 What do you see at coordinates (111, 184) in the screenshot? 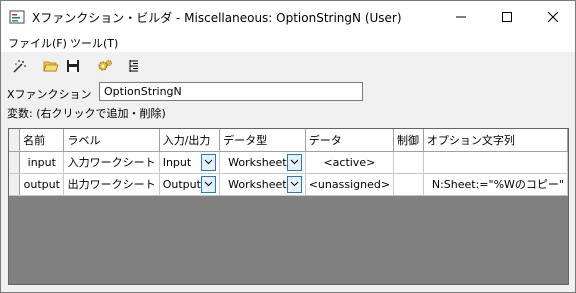
I see `cell-label: 出力ワークシート` at bounding box center [111, 184].